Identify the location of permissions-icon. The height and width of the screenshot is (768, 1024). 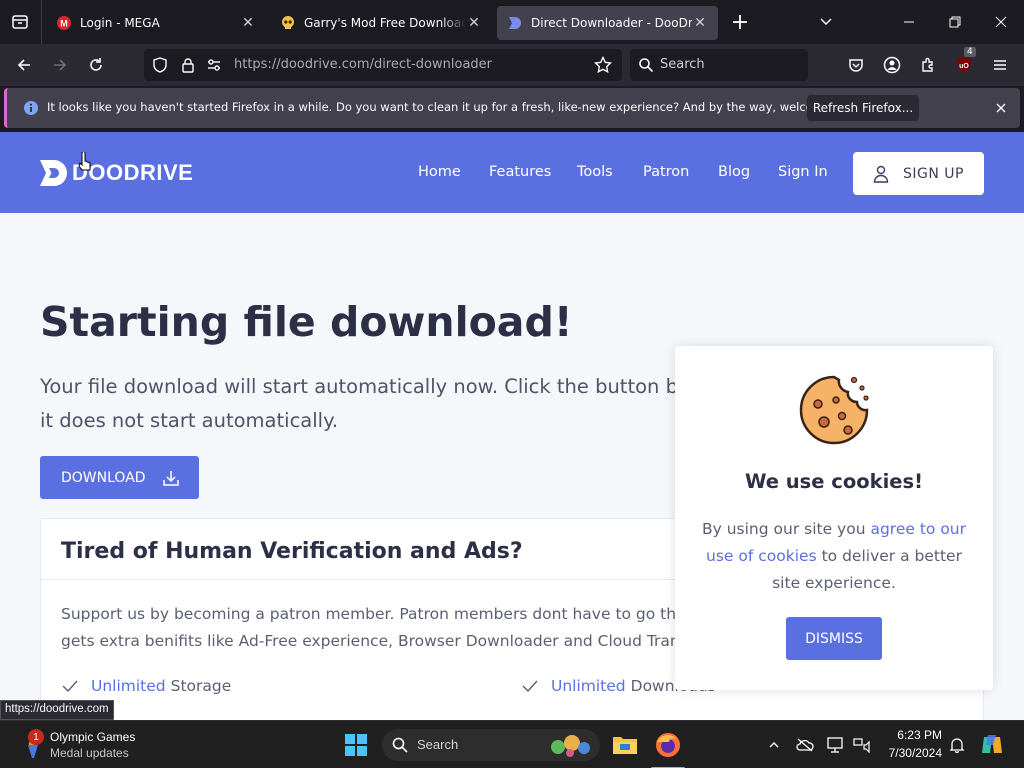
(214, 65).